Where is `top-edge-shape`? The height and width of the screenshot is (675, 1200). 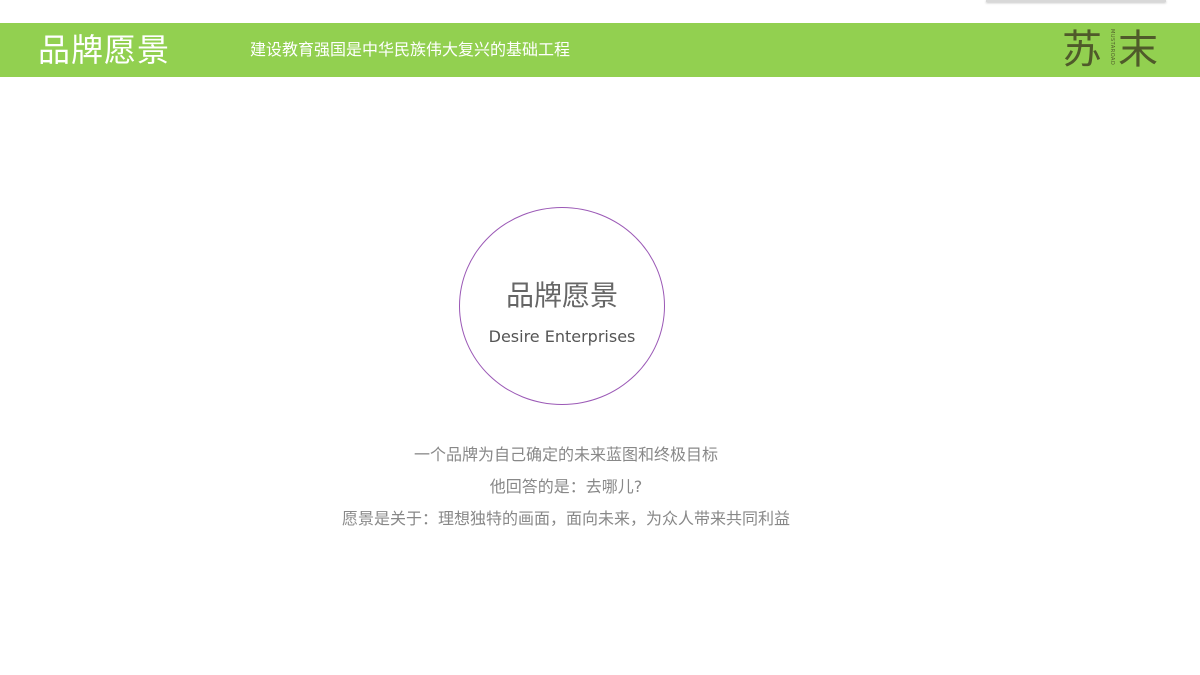
top-edge-shape is located at coordinates (1076, 1).